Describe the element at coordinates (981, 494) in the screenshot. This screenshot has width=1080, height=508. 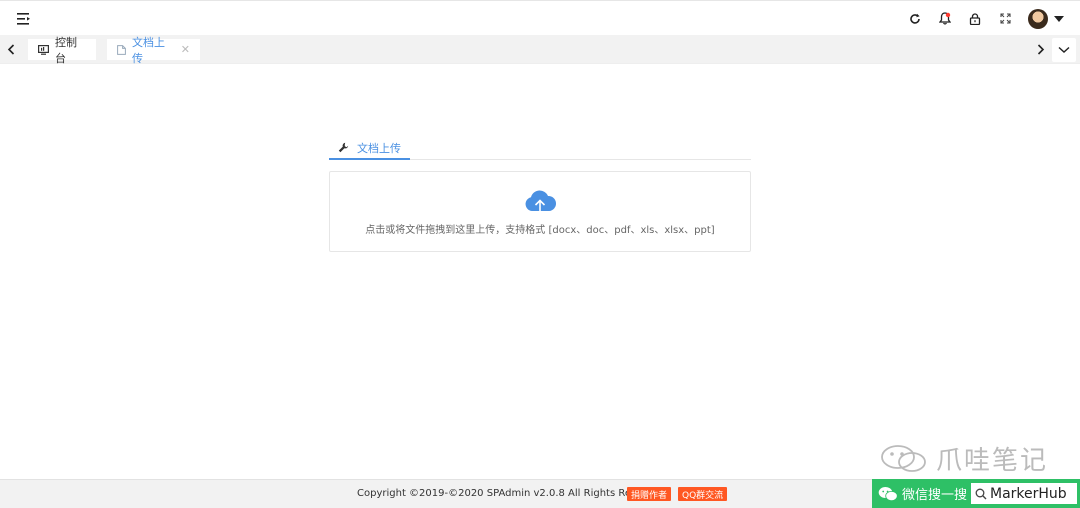
I see `search-icon` at that location.